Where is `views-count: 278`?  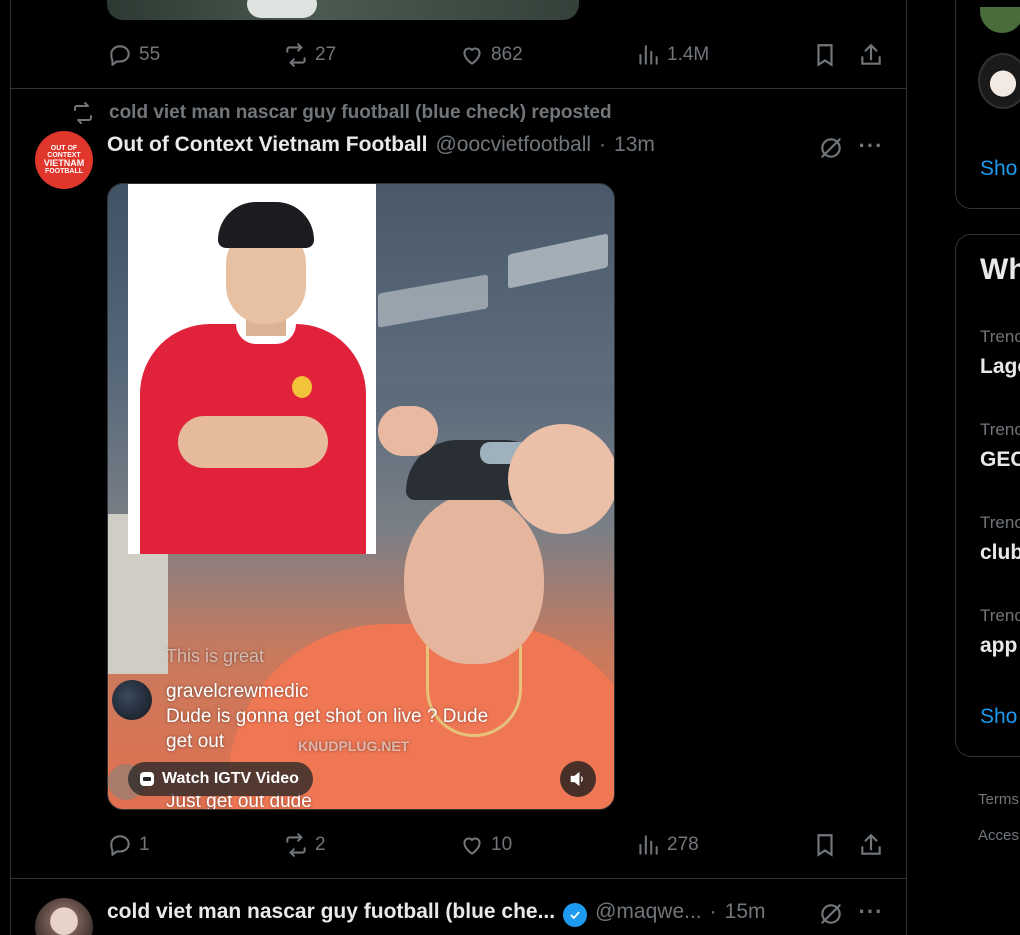
views-count: 278 is located at coordinates (683, 844).